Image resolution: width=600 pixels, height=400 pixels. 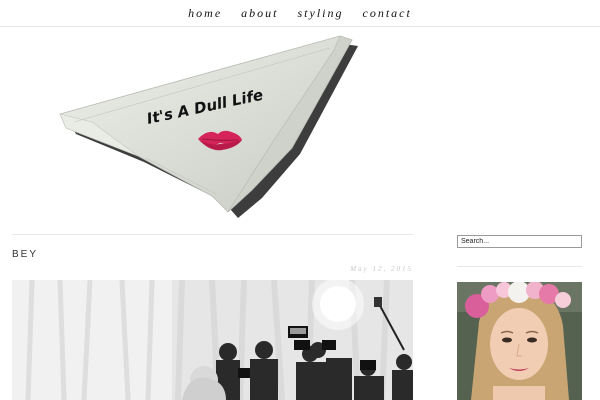 I want to click on nav-link-about: about, so click(x=259, y=13).